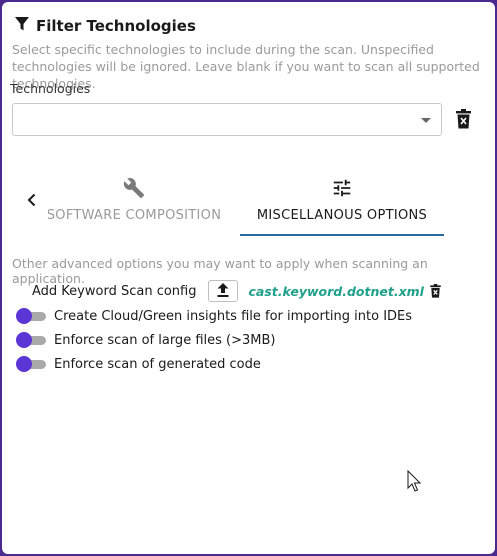  Describe the element at coordinates (336, 291) in the screenshot. I see `keyword-config-file-name: cast.keyword.dotnet.xml` at that location.